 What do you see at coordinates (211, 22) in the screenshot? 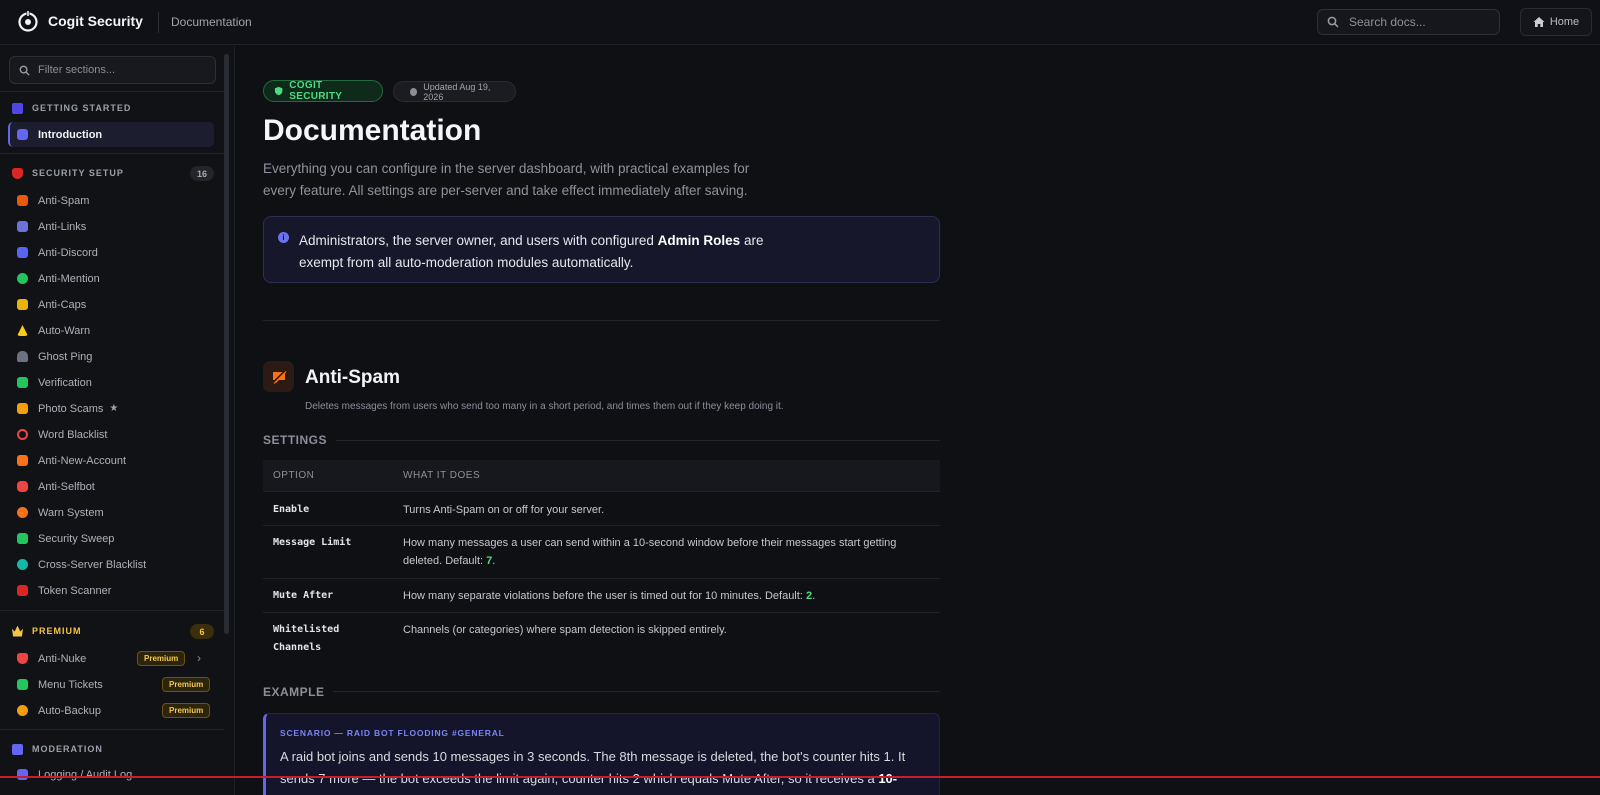
I see `current-section-label: Documentation` at bounding box center [211, 22].